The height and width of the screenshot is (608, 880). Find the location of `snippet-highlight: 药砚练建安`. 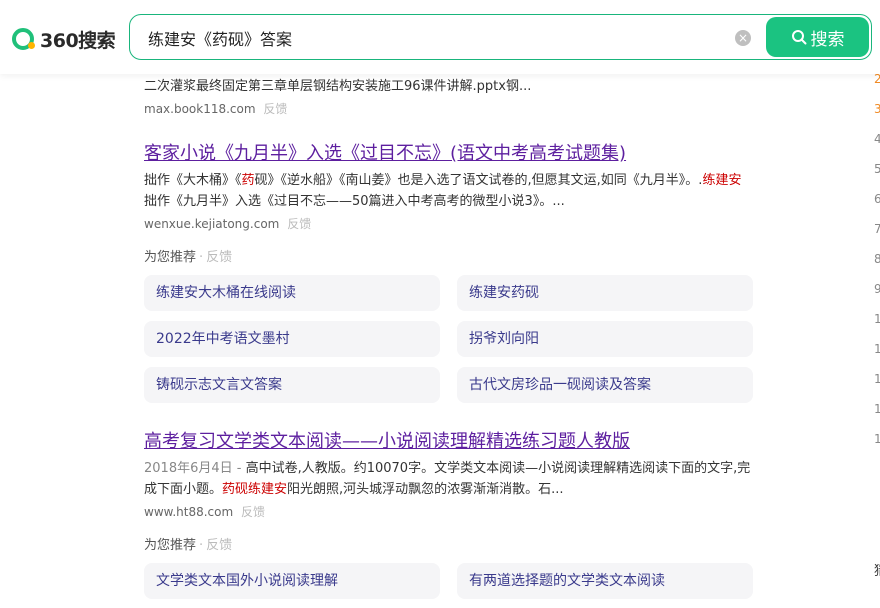

snippet-highlight: 药砚练建安 is located at coordinates (255, 489).